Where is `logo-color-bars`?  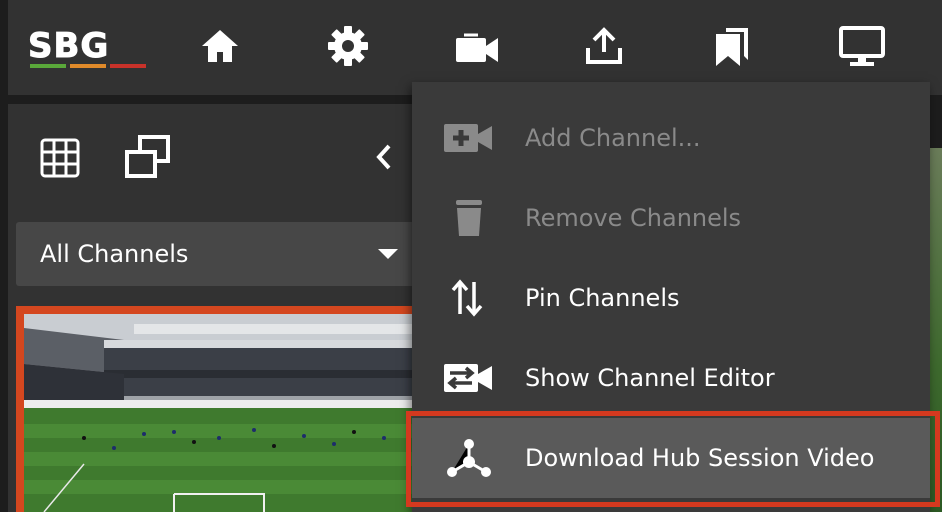
logo-color-bars is located at coordinates (88, 66).